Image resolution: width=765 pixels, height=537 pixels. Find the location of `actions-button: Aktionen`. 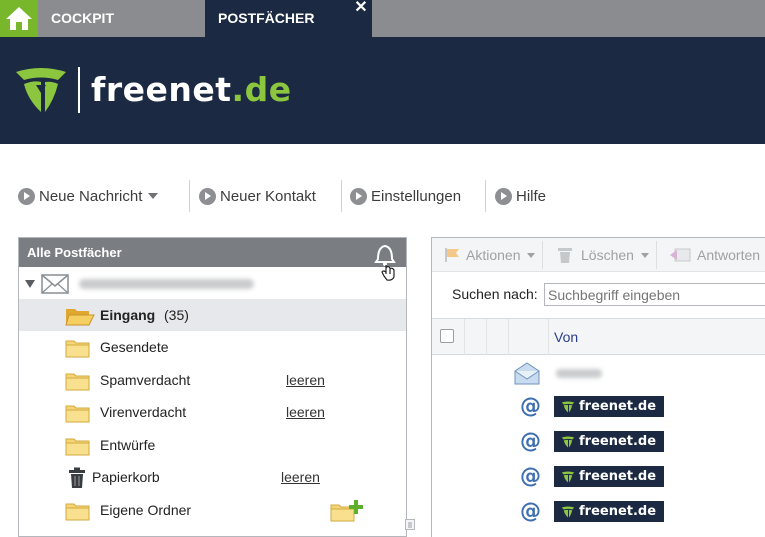

actions-button: Aktionen is located at coordinates (490, 255).